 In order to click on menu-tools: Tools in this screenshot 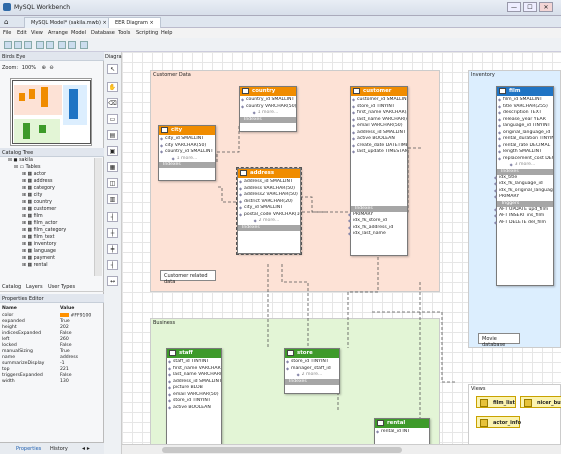, I will do `click(124, 33)`.